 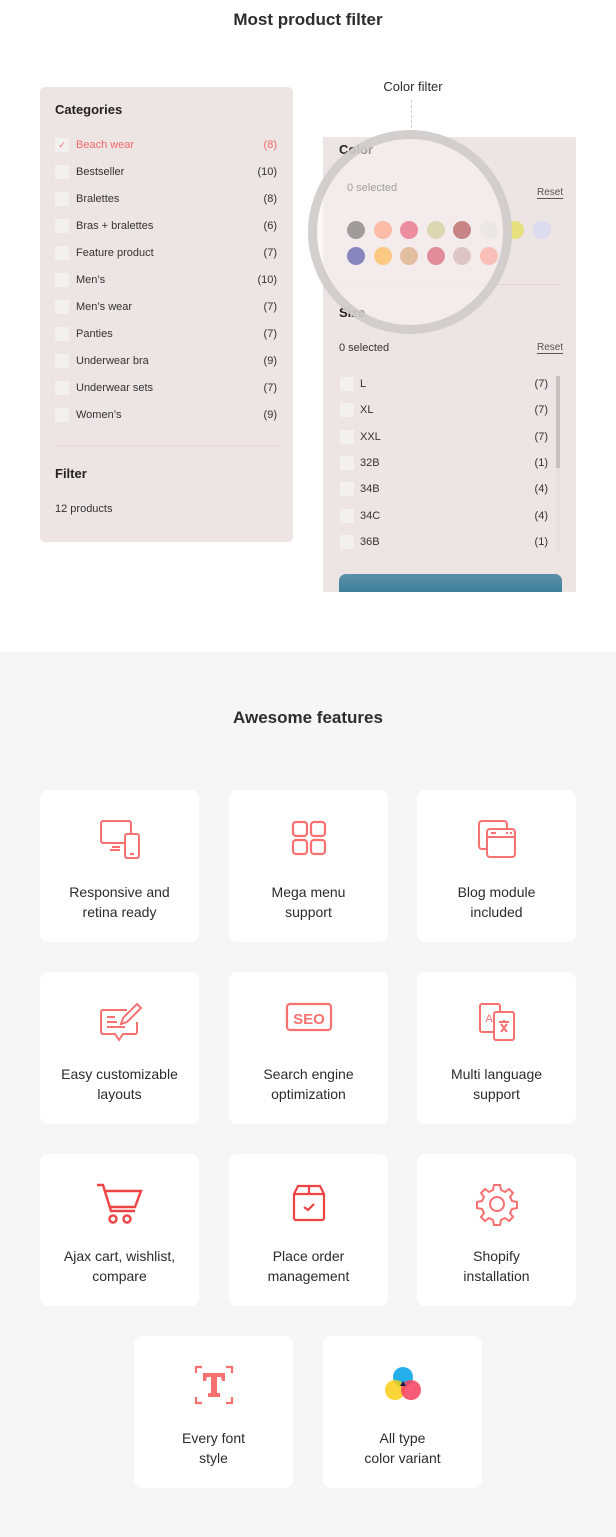 I want to click on size-count: (1), so click(x=541, y=541).